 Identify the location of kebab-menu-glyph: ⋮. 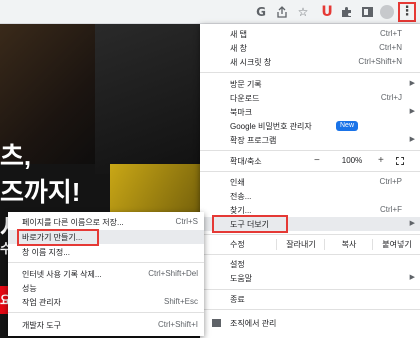
(407, 11).